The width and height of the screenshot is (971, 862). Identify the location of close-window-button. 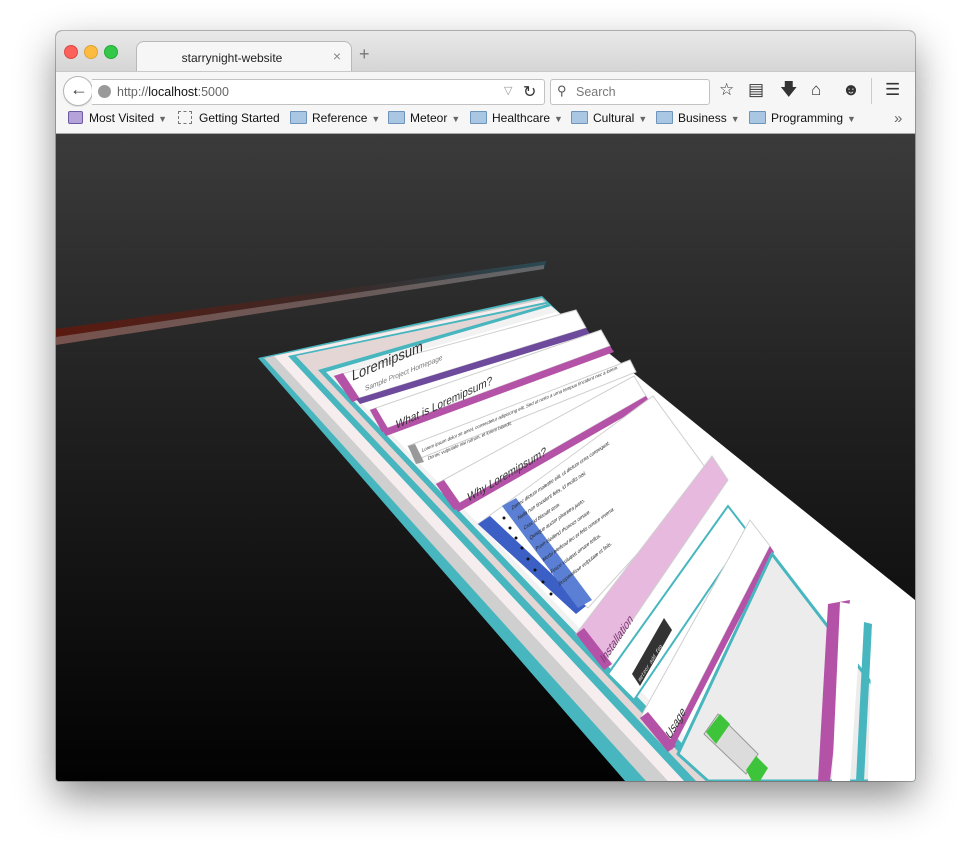
(71, 52).